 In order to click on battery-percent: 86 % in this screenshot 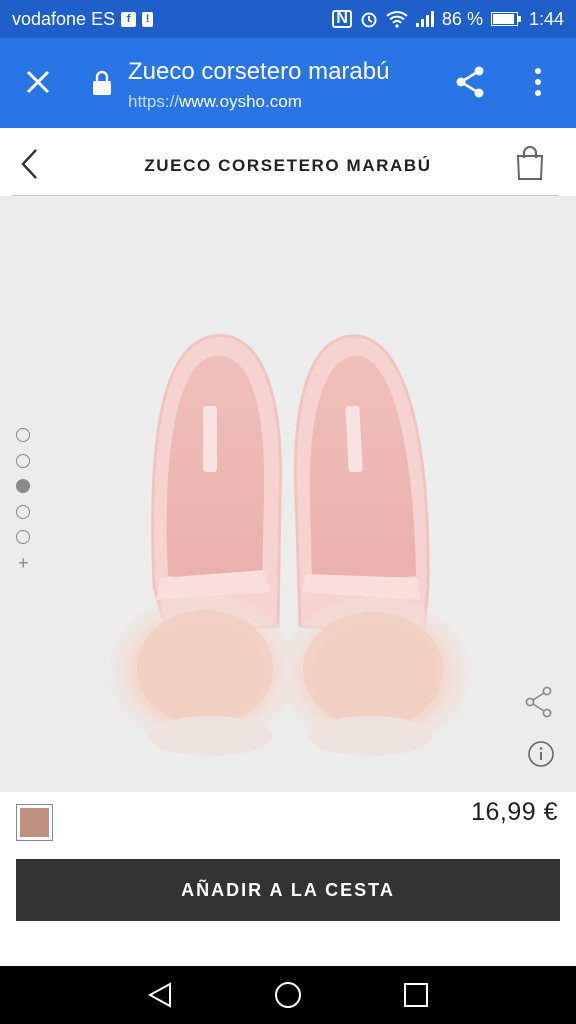, I will do `click(462, 18)`.